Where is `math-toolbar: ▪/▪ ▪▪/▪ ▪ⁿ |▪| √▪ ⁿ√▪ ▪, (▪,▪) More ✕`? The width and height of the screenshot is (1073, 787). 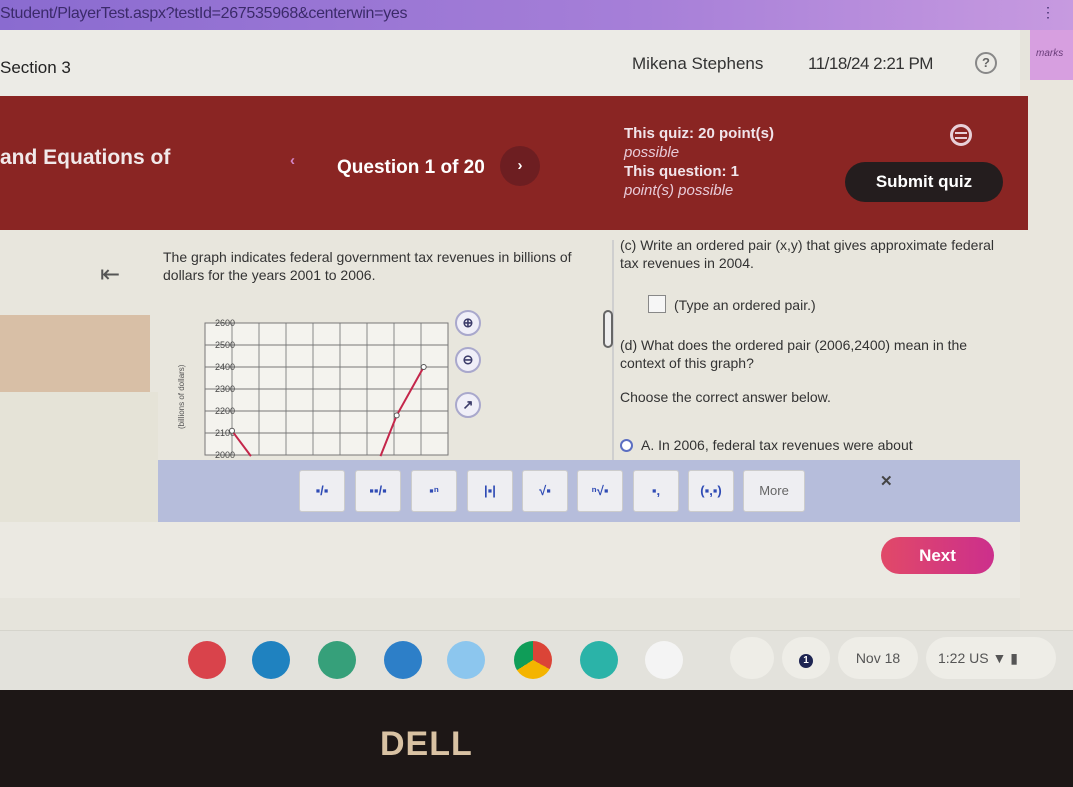
math-toolbar: ▪/▪ ▪▪/▪ ▪ⁿ |▪| √▪ ⁿ√▪ ▪, (▪,▪) More ✕ is located at coordinates (589, 491).